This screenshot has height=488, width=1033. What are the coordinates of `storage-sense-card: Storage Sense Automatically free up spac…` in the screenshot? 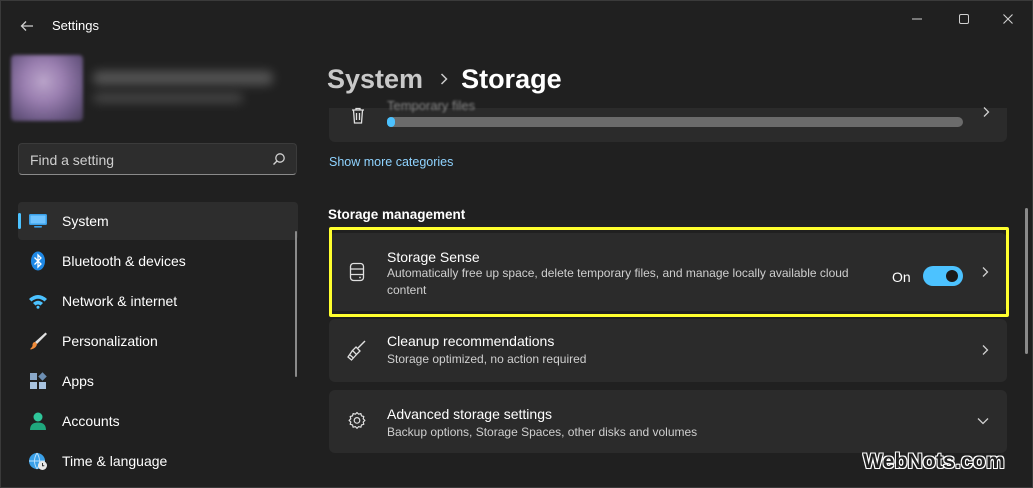 It's located at (668, 272).